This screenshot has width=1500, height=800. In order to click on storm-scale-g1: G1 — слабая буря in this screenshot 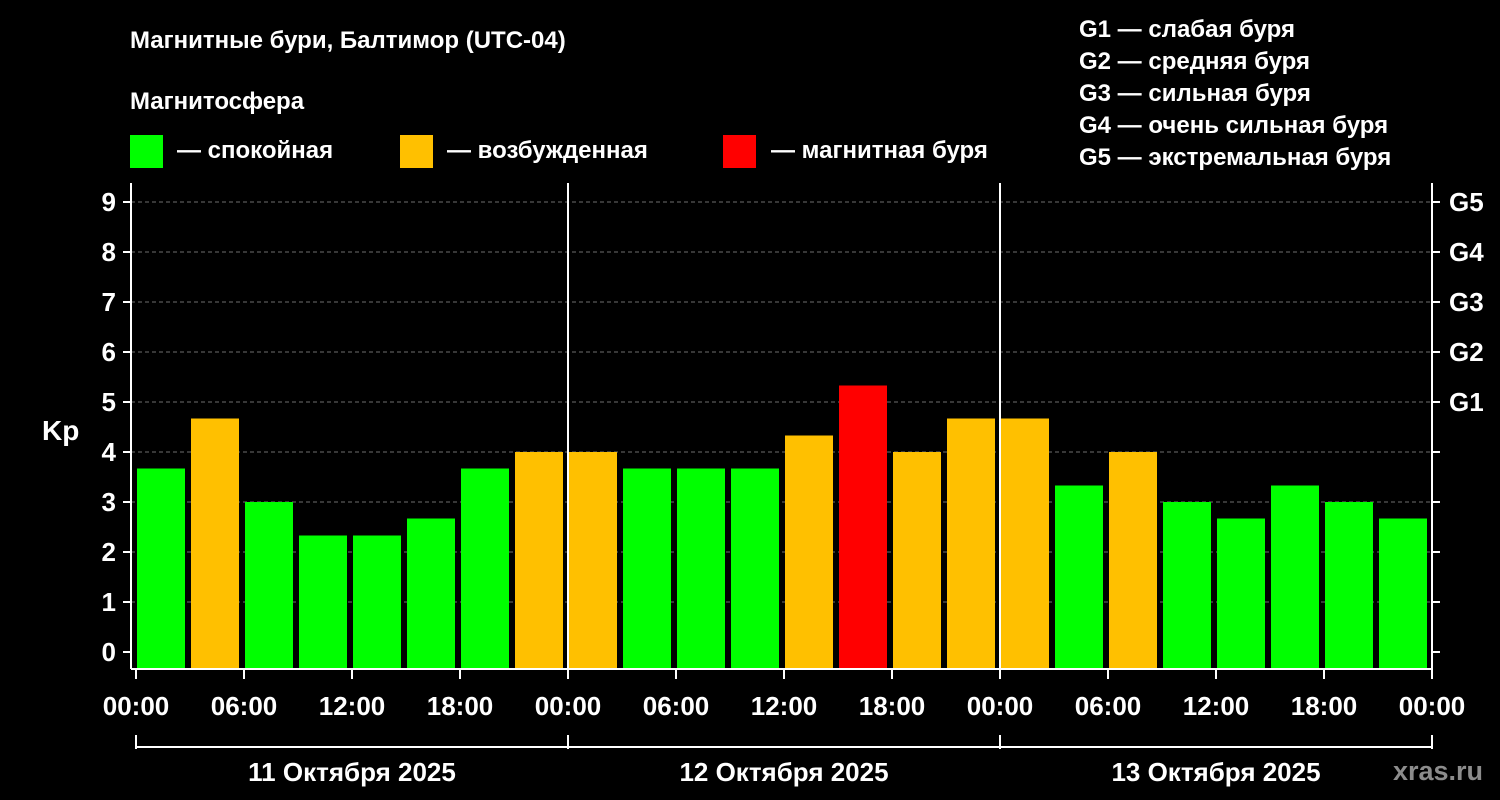, I will do `click(1187, 29)`.